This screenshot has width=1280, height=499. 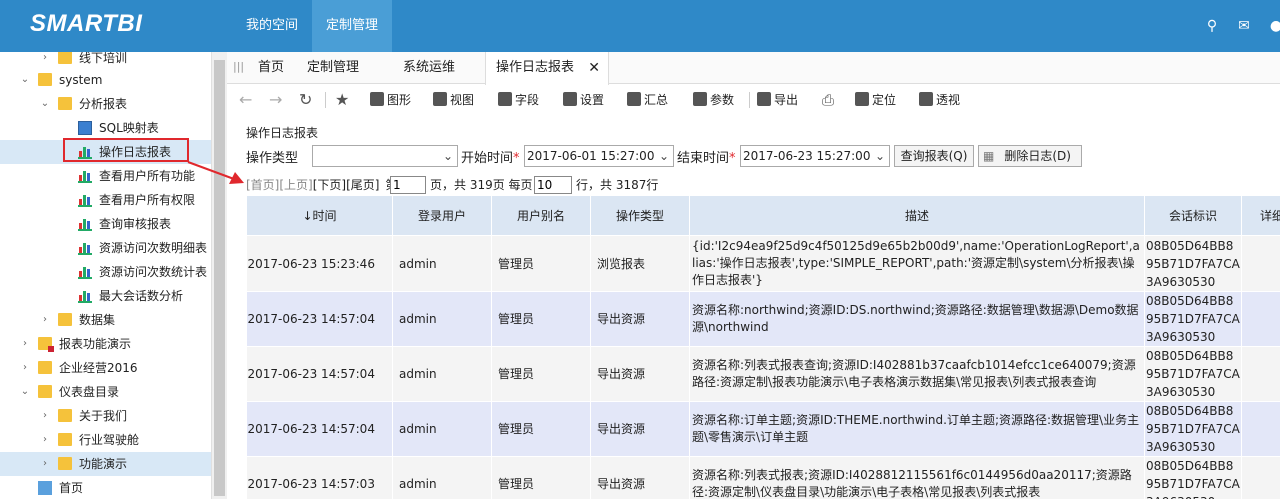 What do you see at coordinates (105, 440) in the screenshot?
I see `tree-node-industry-cockpit: › 行业驾驶舱` at bounding box center [105, 440].